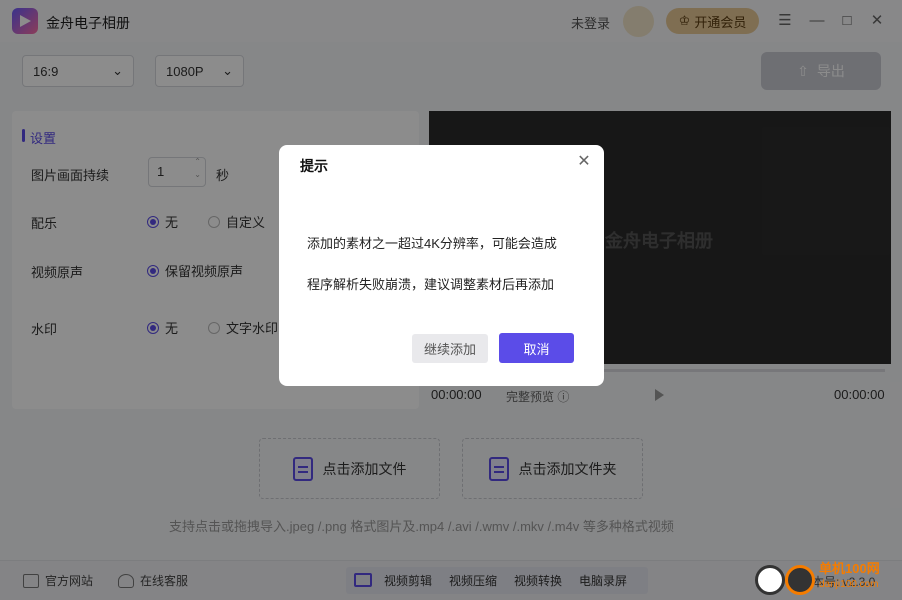 The image size is (902, 600). I want to click on dialog-message-line1: 添加的素材之一超过4K分辨率，可能会造成, so click(432, 243).